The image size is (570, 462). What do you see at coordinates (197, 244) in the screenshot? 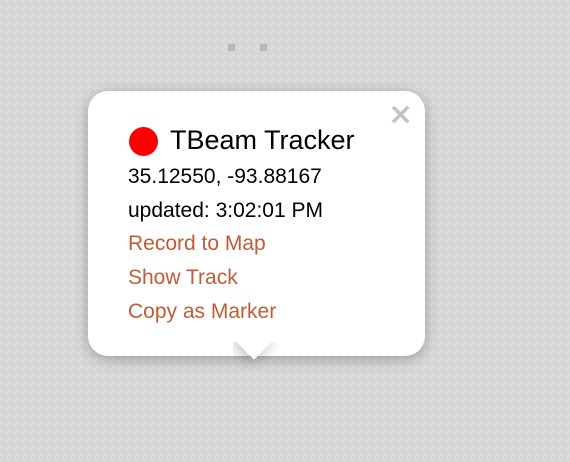
I see `record-to-map-link: Record to Map` at bounding box center [197, 244].